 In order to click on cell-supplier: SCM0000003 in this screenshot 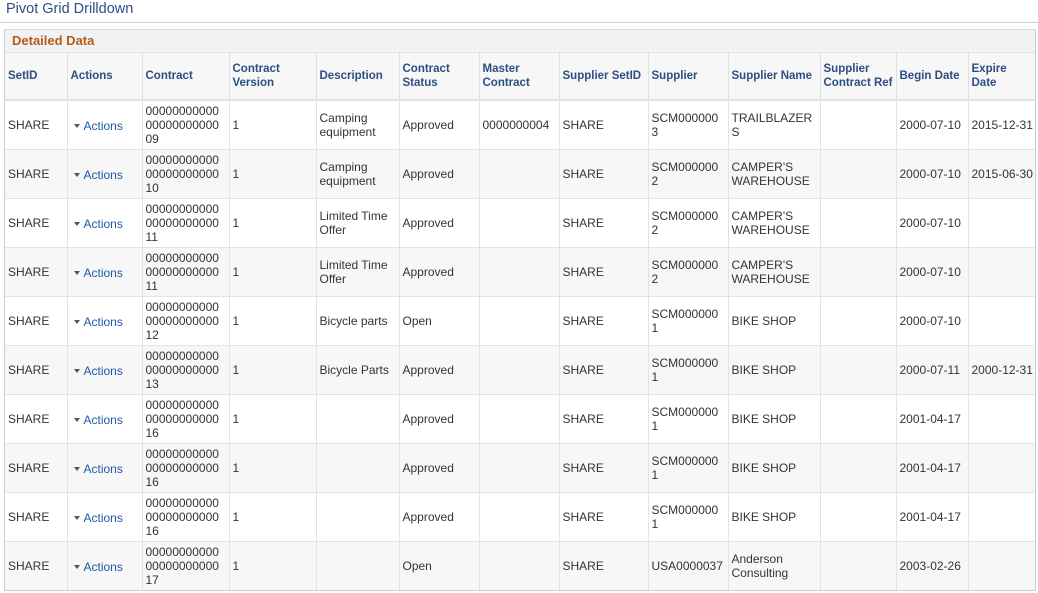, I will do `click(688, 125)`.